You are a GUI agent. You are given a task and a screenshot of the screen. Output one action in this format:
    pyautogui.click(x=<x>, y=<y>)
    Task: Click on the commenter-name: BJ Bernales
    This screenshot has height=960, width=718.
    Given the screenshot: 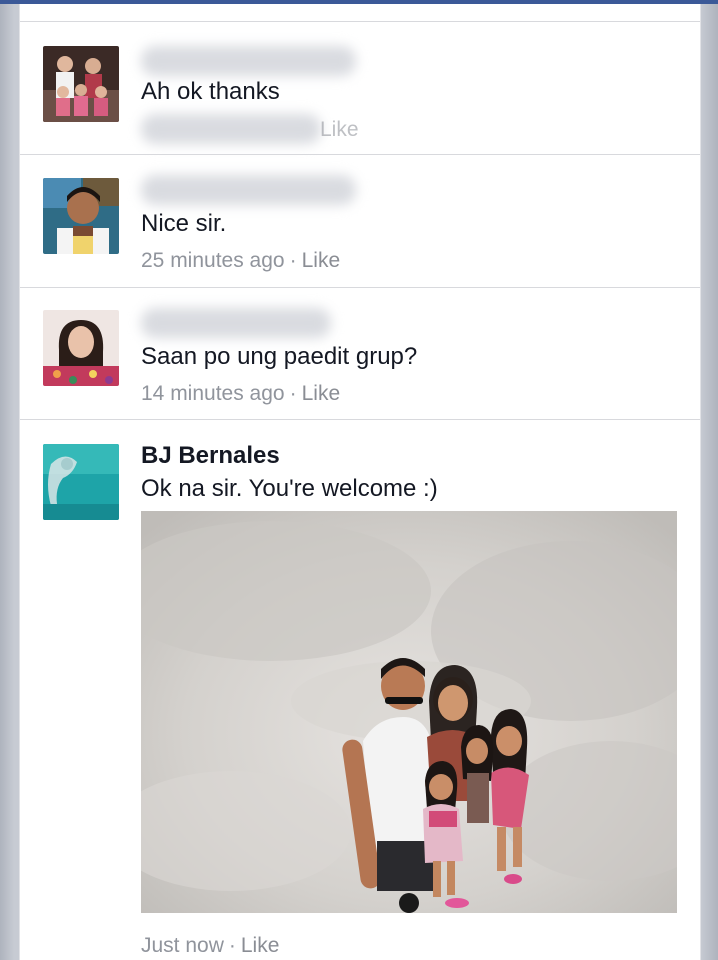 What is the action you would take?
    pyautogui.click(x=210, y=456)
    